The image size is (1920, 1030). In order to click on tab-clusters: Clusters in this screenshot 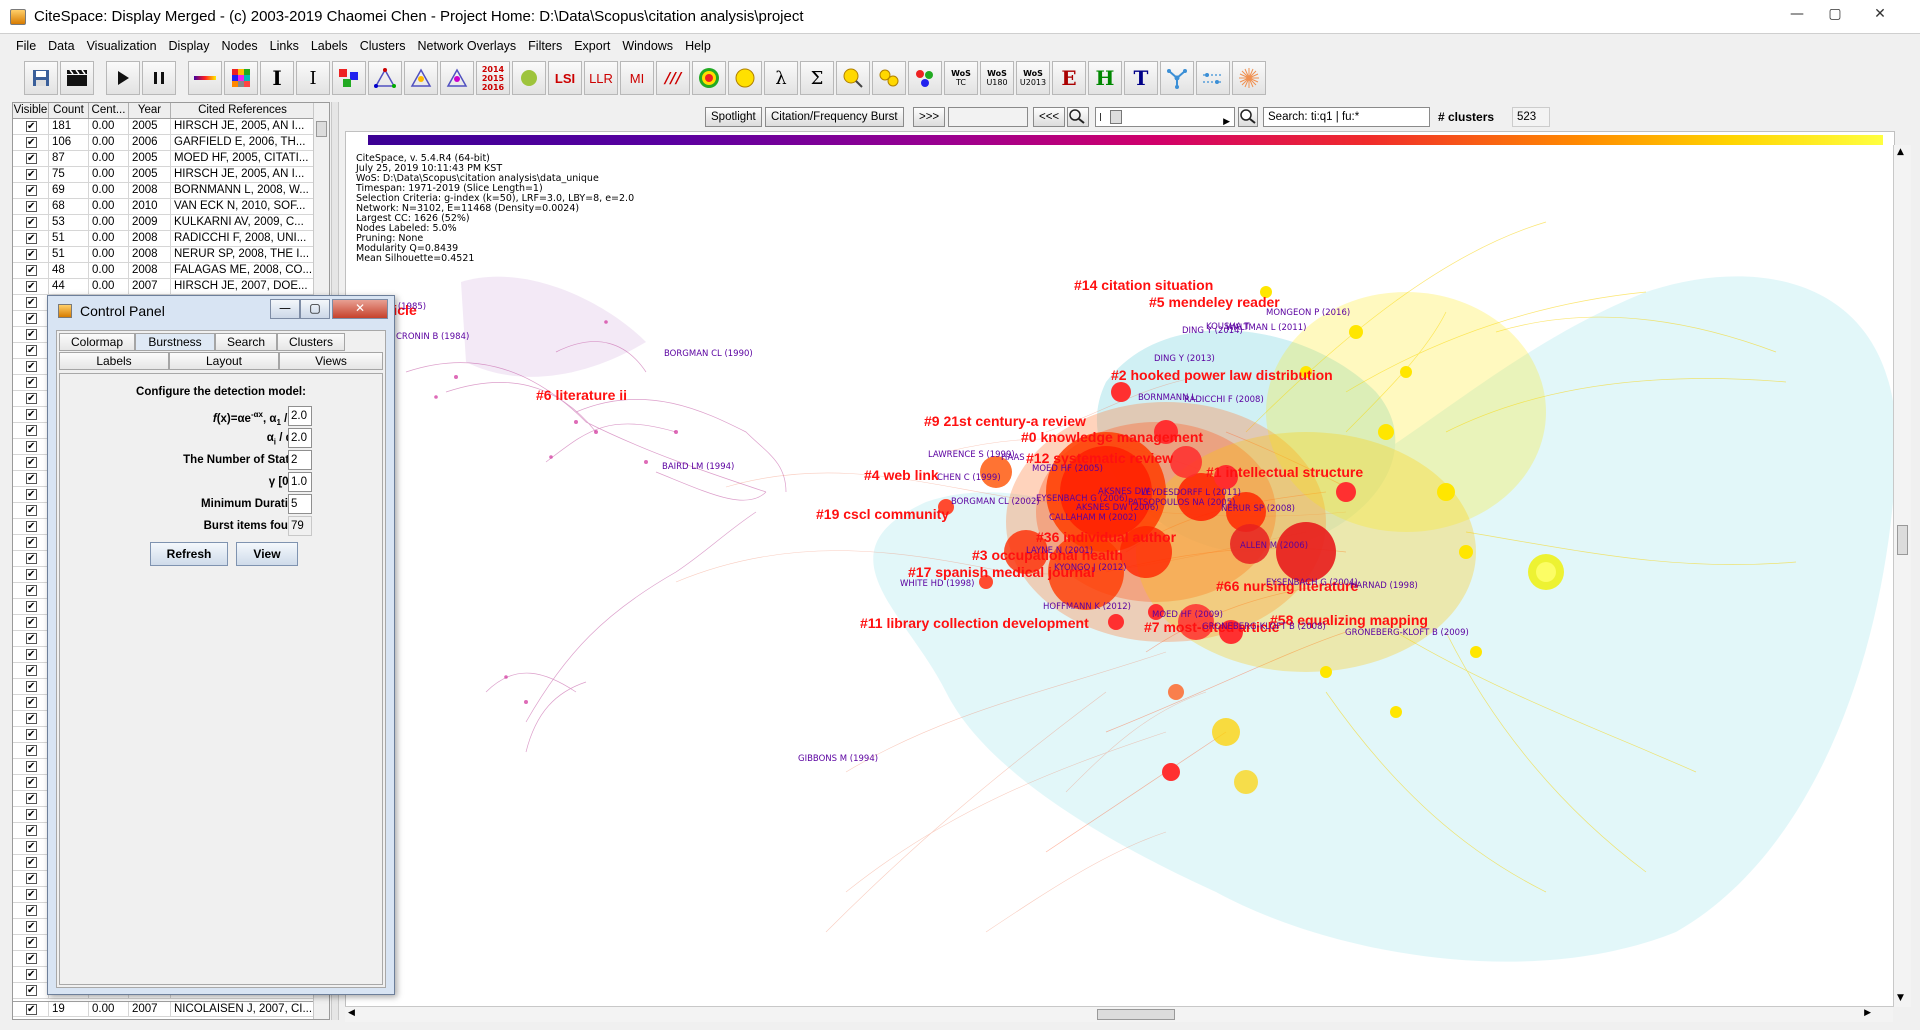, I will do `click(311, 342)`.